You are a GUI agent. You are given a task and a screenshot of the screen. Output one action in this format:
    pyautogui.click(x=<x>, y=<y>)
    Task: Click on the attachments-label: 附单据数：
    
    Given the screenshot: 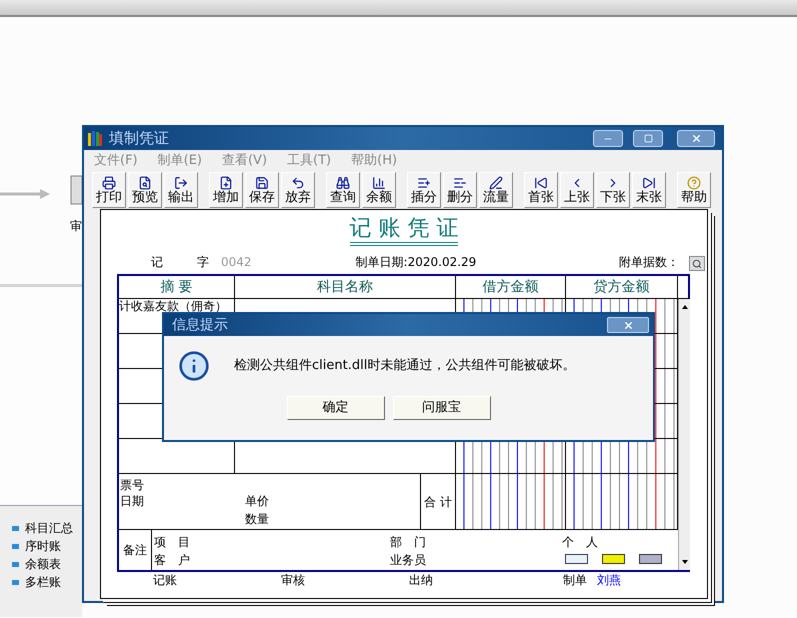 What is the action you would take?
    pyautogui.click(x=649, y=262)
    